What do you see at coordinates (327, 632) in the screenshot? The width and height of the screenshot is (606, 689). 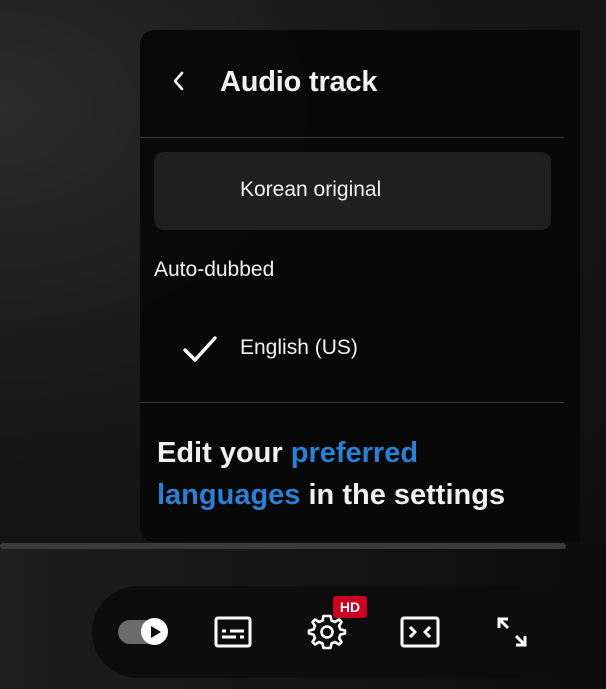 I see `gear-icon` at bounding box center [327, 632].